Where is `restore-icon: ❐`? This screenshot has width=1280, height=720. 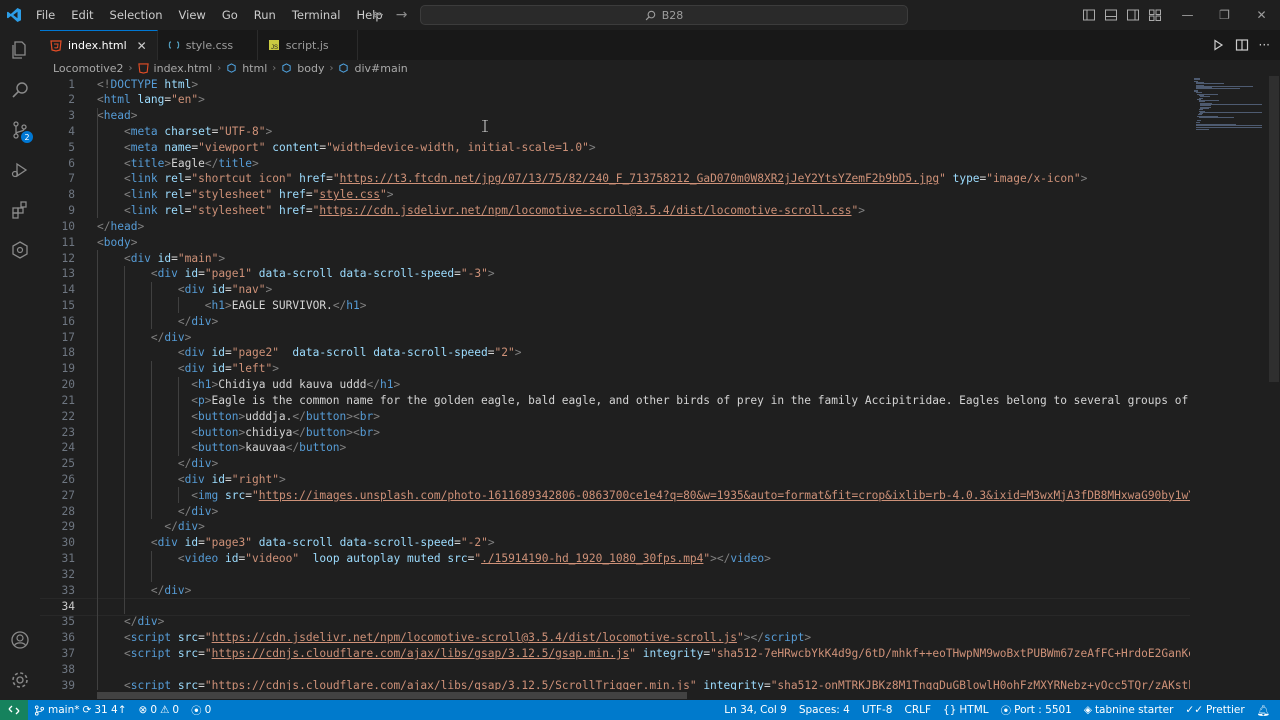
restore-icon: ❐ is located at coordinates (1224, 15).